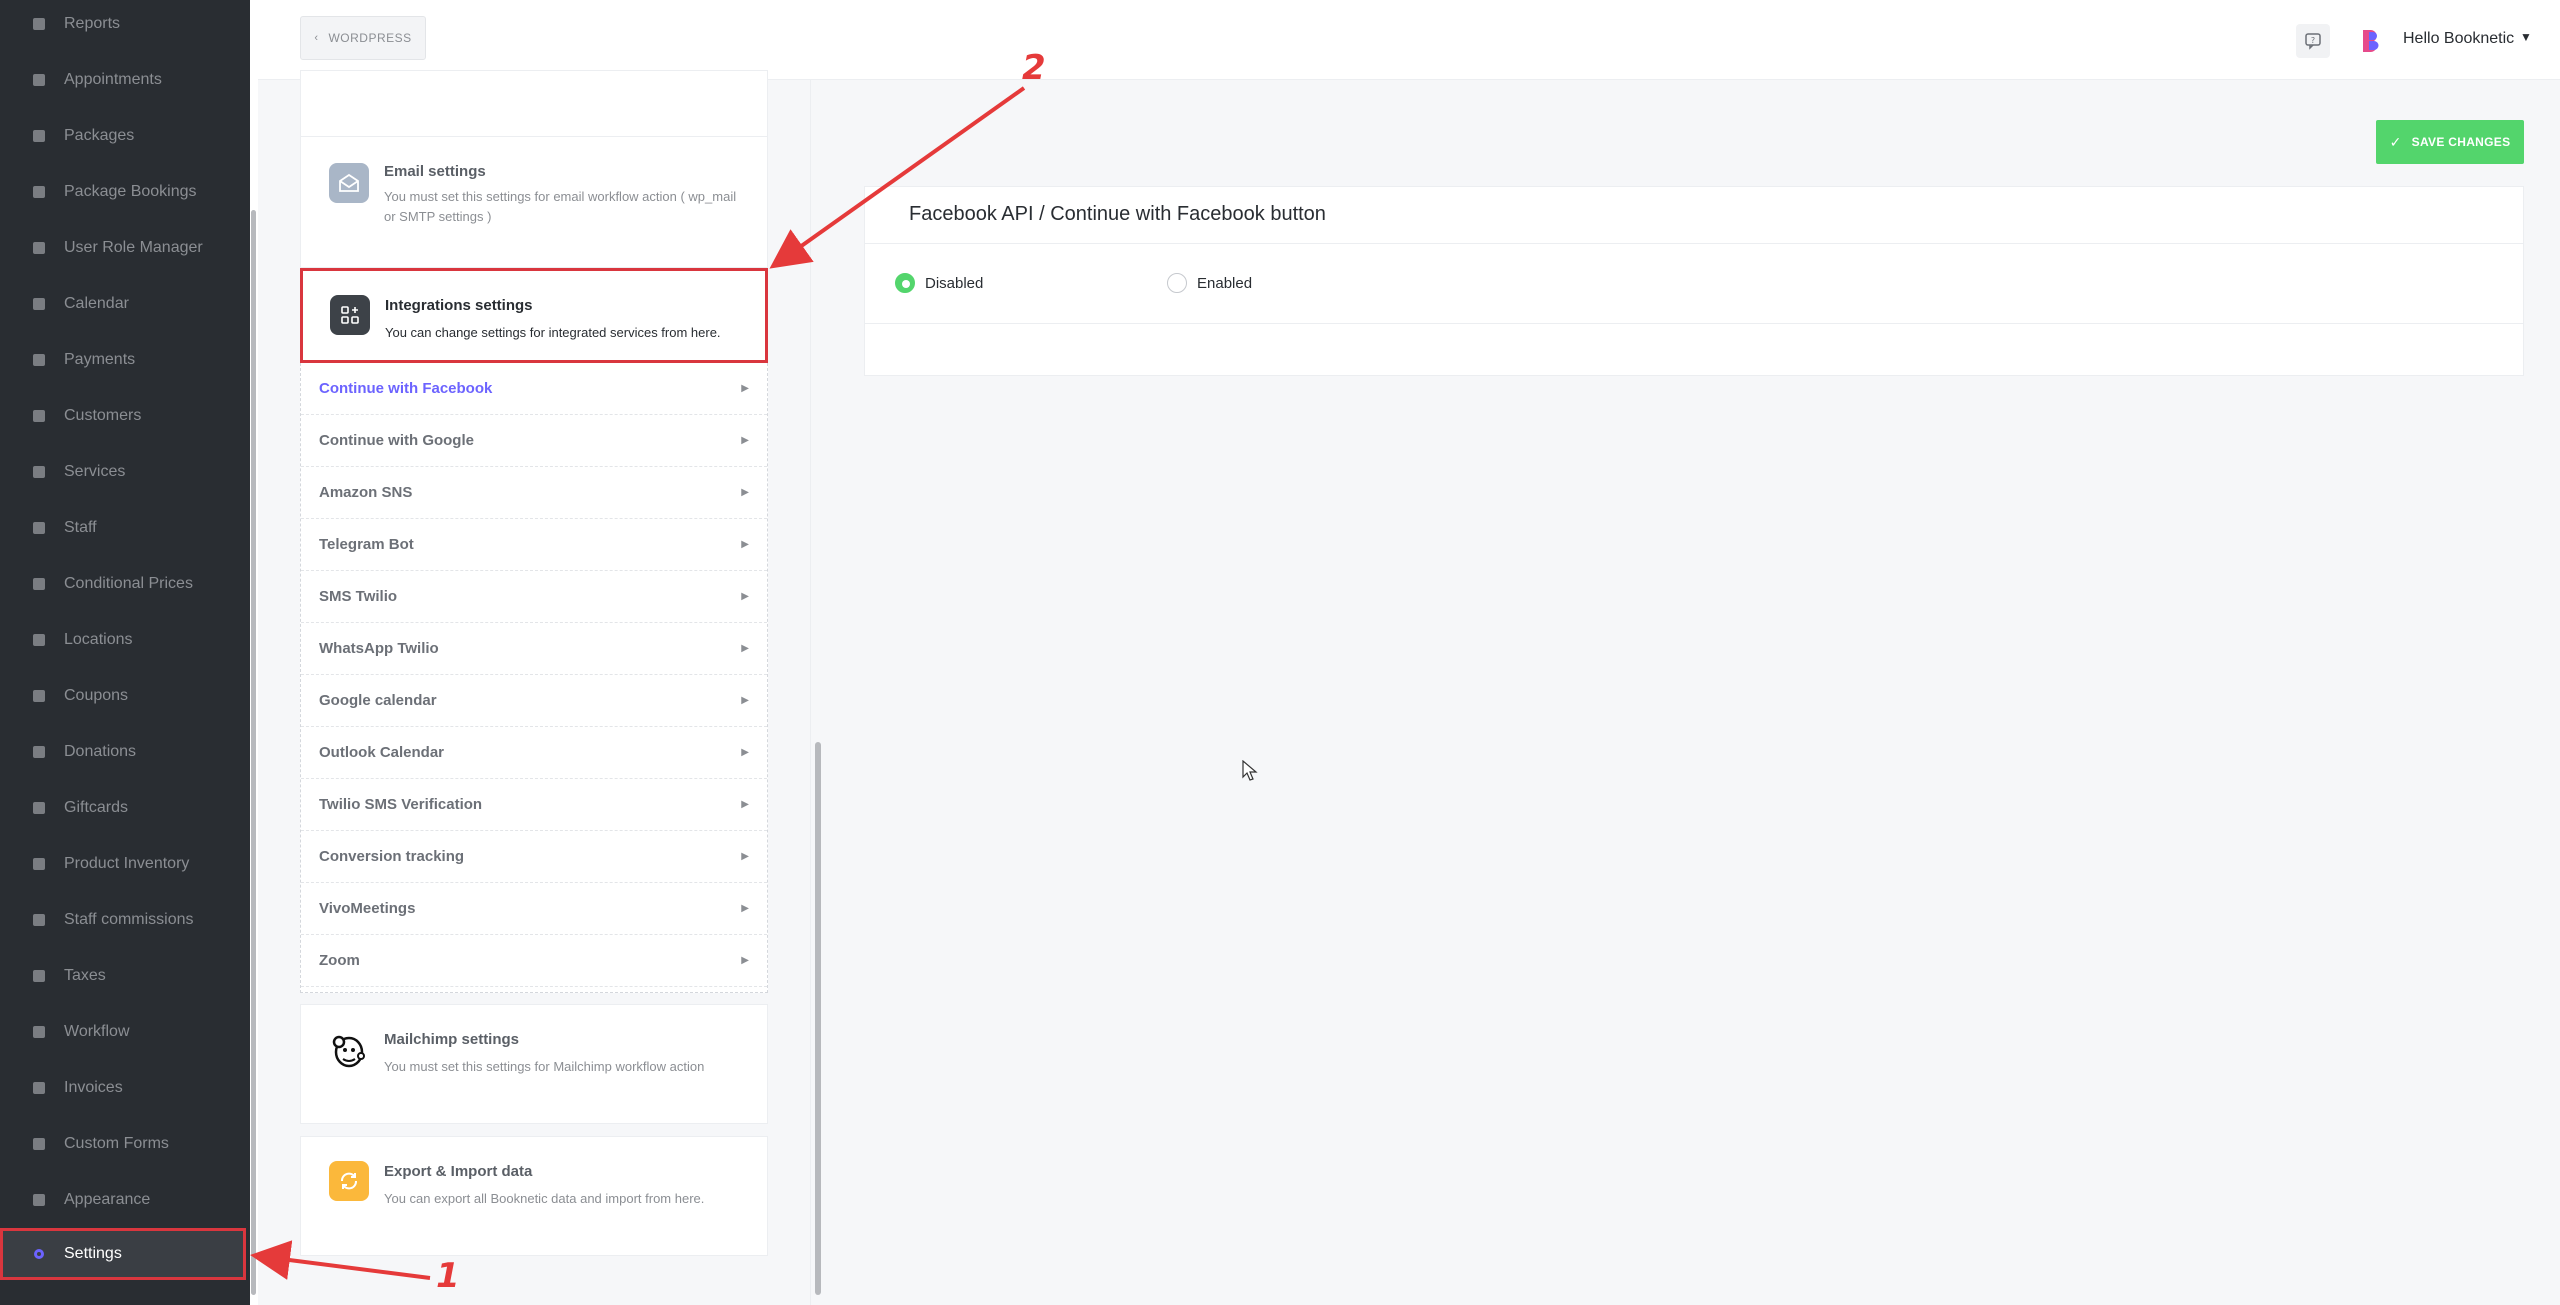 Image resolution: width=2560 pixels, height=1305 pixels. What do you see at coordinates (534, 441) in the screenshot?
I see `submenu-item-continue-with-google: Continue with Google ▶` at bounding box center [534, 441].